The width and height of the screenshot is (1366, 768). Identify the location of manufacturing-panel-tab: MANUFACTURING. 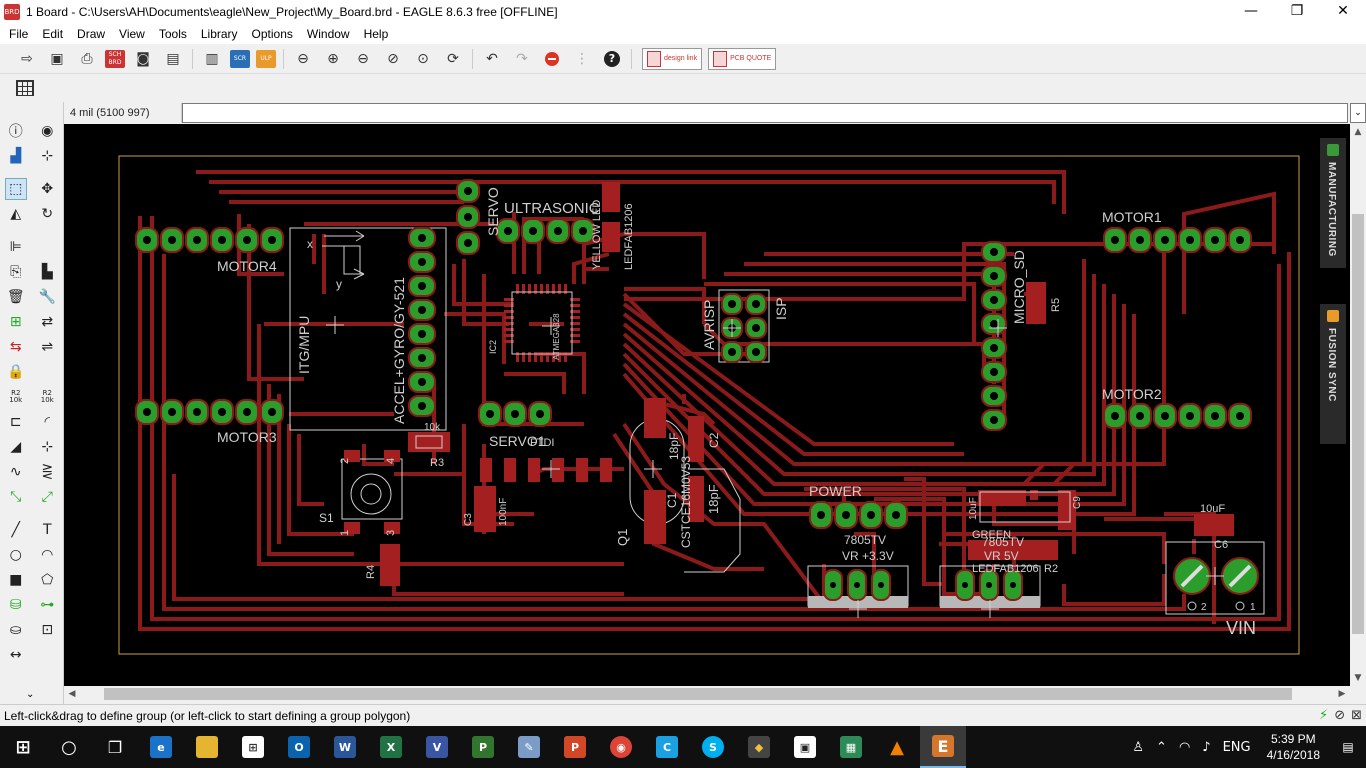
(1333, 203).